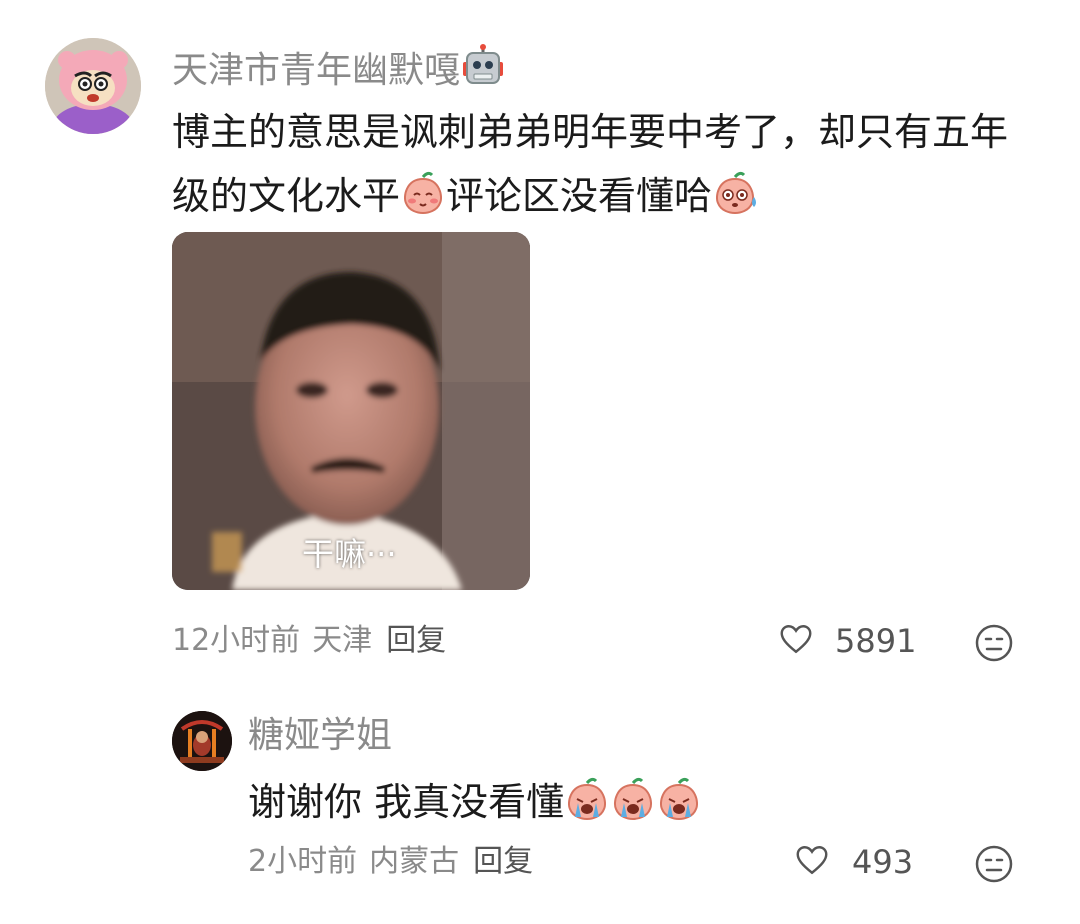  I want to click on comment-like-count: 5891, so click(876, 641).